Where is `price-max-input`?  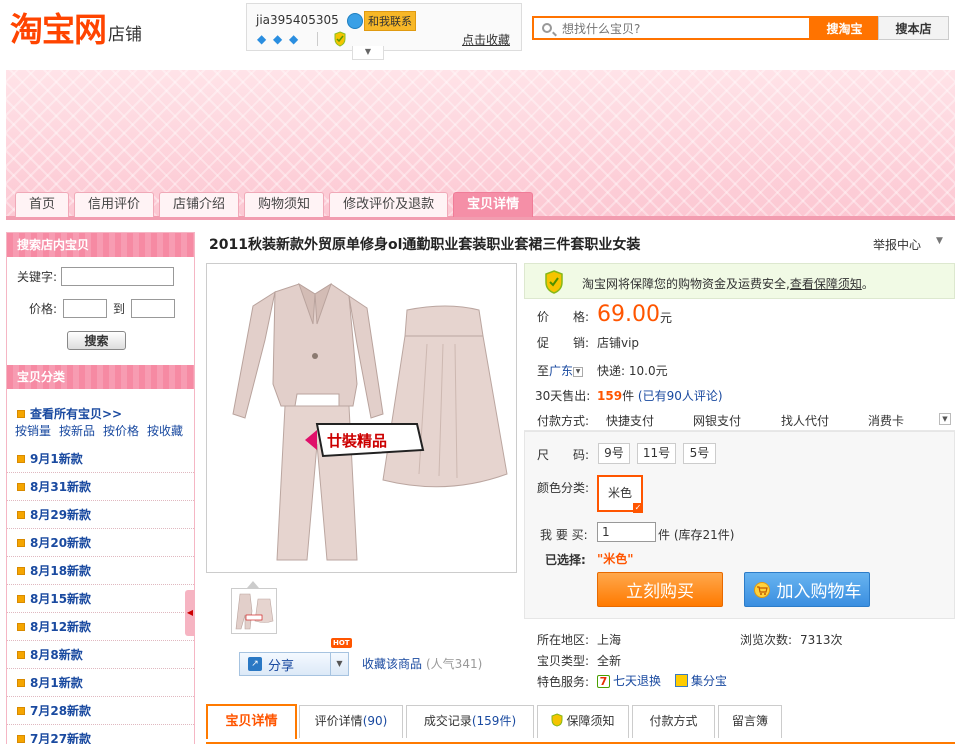 price-max-input is located at coordinates (153, 308).